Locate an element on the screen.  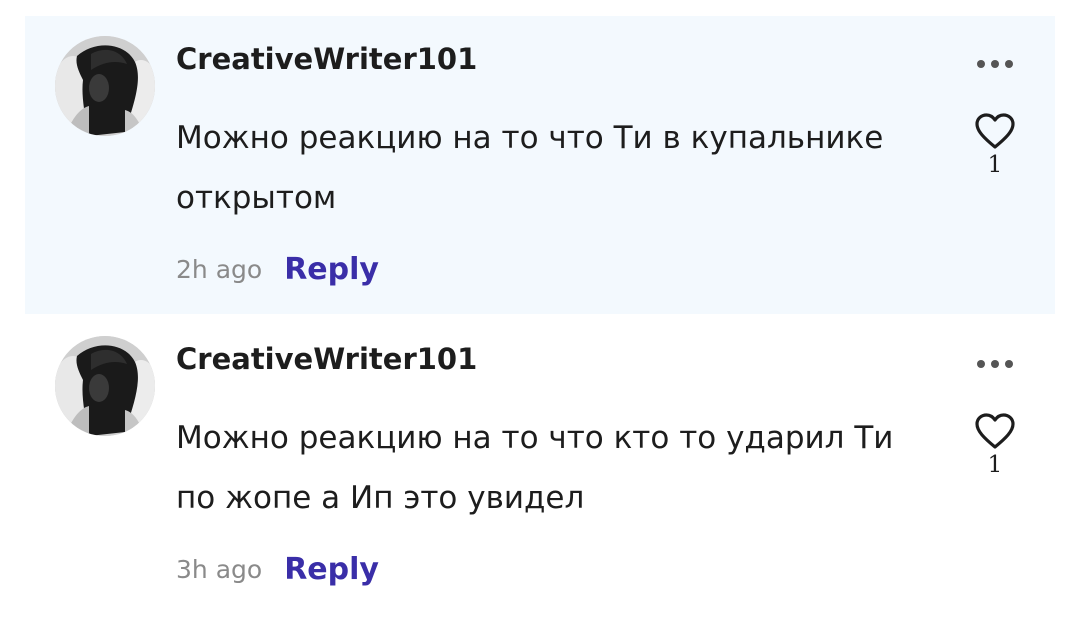
comment-meta: 3h ago Reply is located at coordinates (277, 569).